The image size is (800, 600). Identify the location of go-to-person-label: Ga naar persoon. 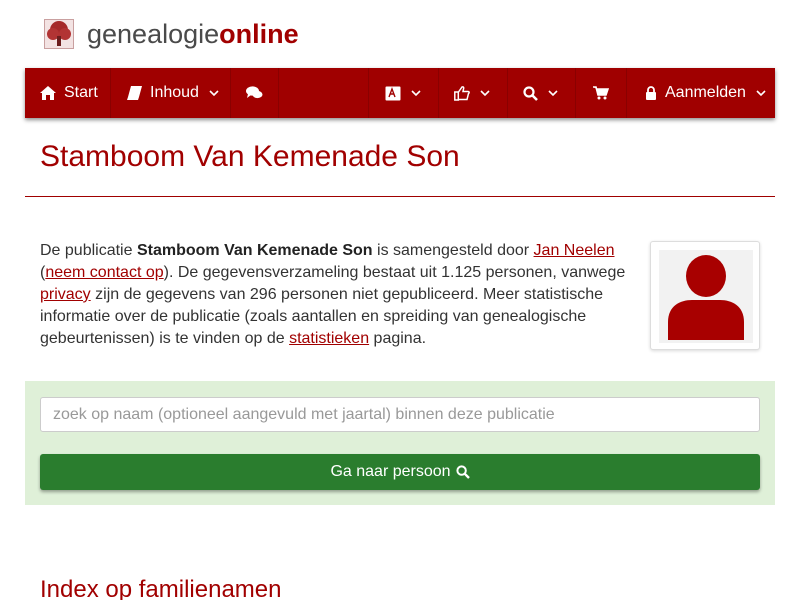
(390, 471).